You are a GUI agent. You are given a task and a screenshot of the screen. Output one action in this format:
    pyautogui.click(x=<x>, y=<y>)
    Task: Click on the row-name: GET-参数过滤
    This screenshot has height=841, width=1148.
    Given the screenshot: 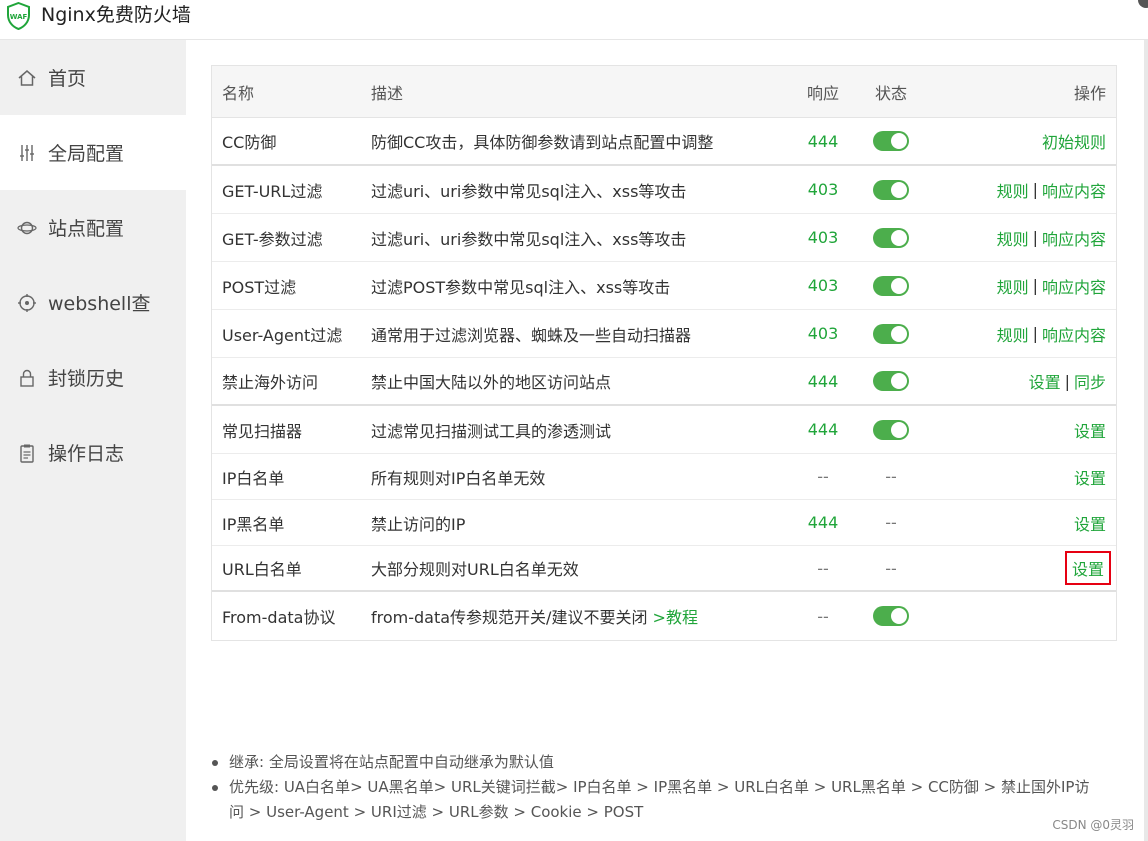 What is the action you would take?
    pyautogui.click(x=272, y=239)
    